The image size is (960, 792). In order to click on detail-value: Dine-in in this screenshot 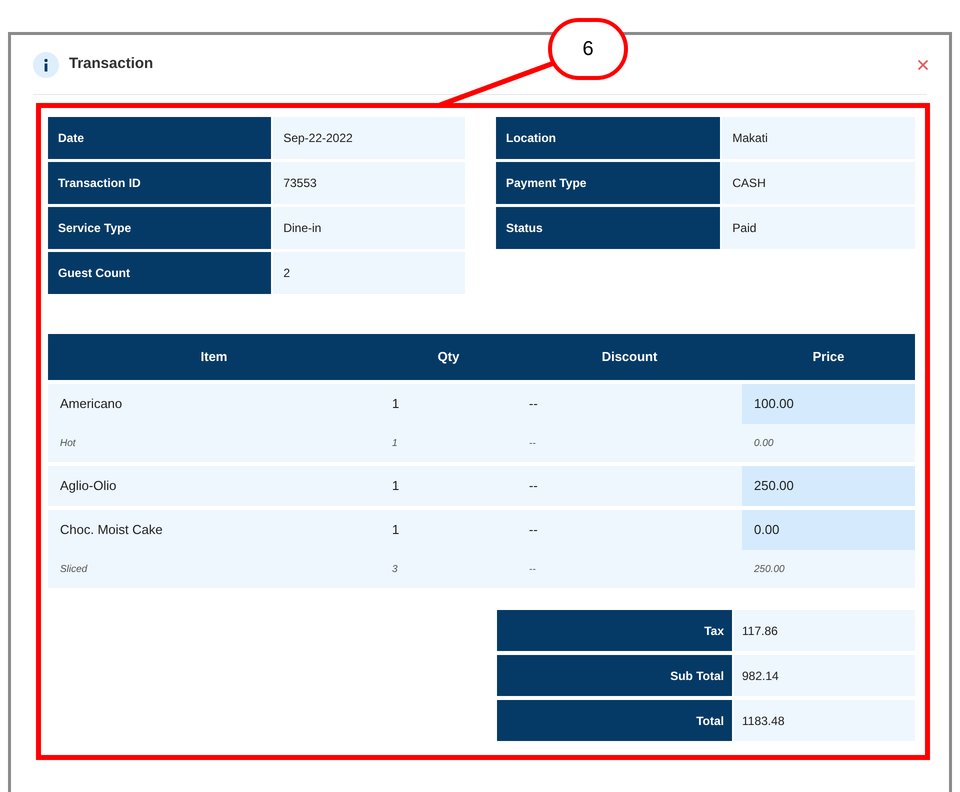, I will do `click(369, 228)`.